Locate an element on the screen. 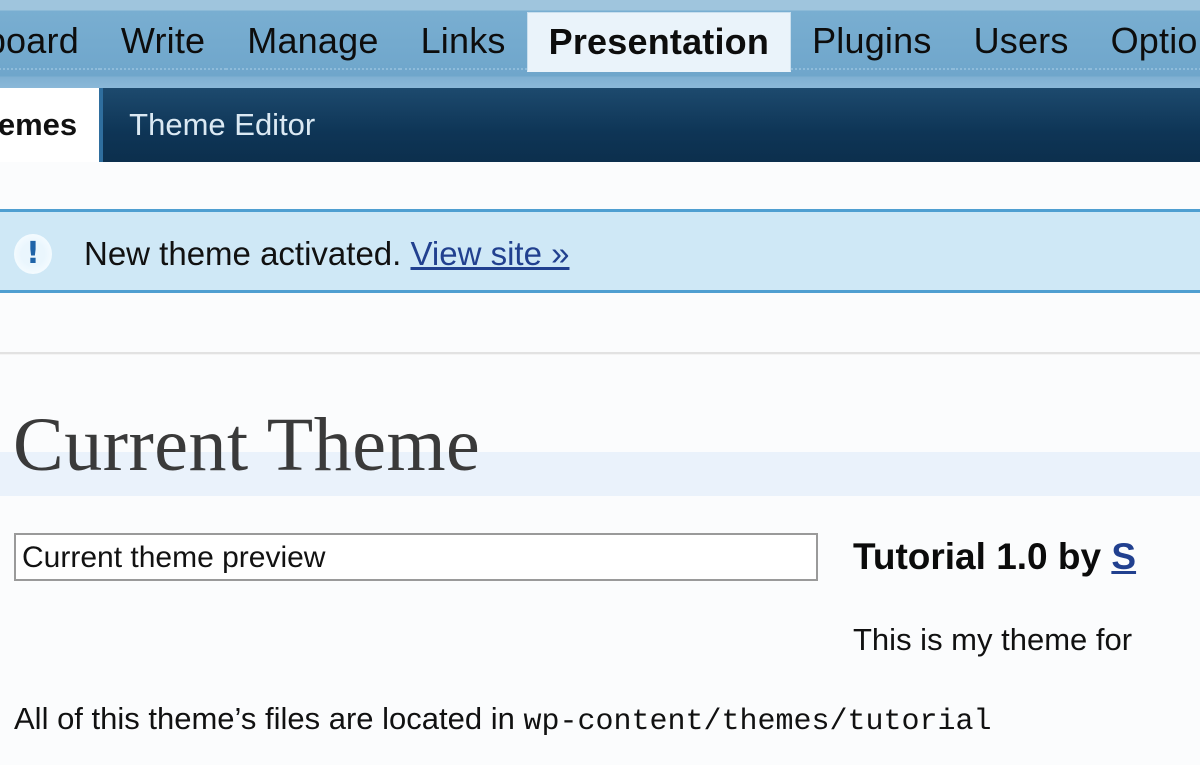 The image size is (1200, 765). theme-files-prefix: All of this theme’s files are located in is located at coordinates (264, 718).